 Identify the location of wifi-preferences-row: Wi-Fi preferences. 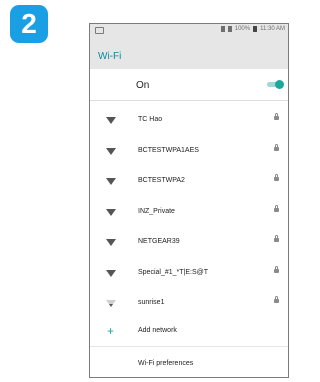
(189, 364).